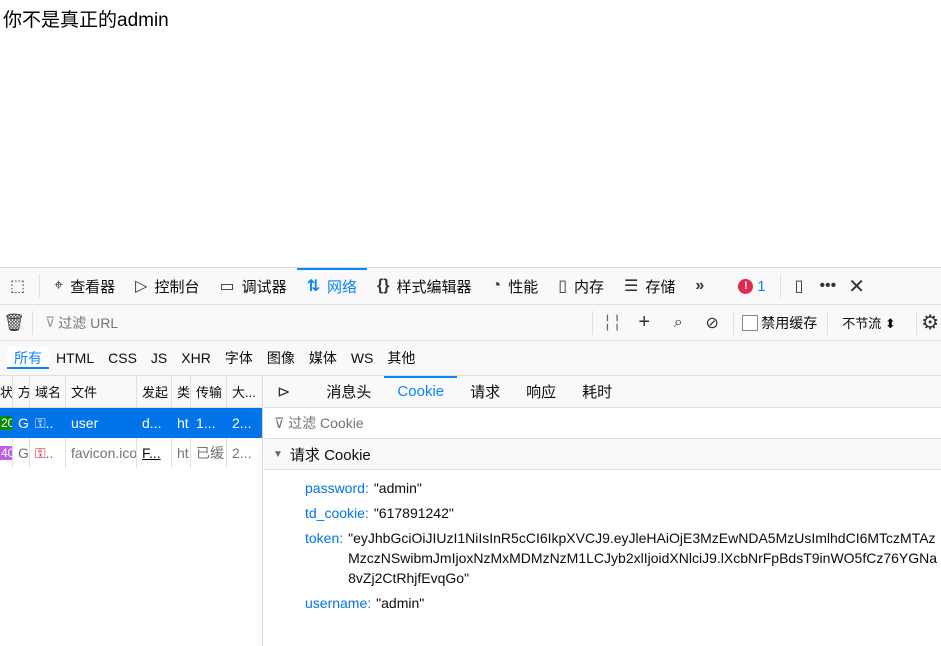 This screenshot has height=646, width=941. Describe the element at coordinates (420, 391) in the screenshot. I see `tab-cookies: Cookie` at that location.